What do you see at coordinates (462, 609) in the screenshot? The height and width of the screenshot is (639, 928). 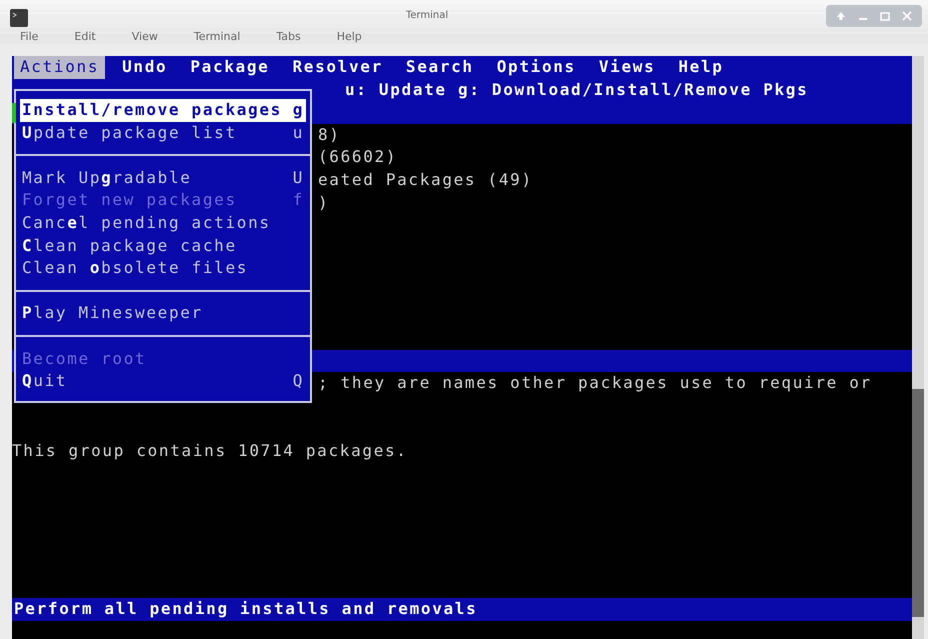 I see `status-bar: Perform all pending installs and removals` at bounding box center [462, 609].